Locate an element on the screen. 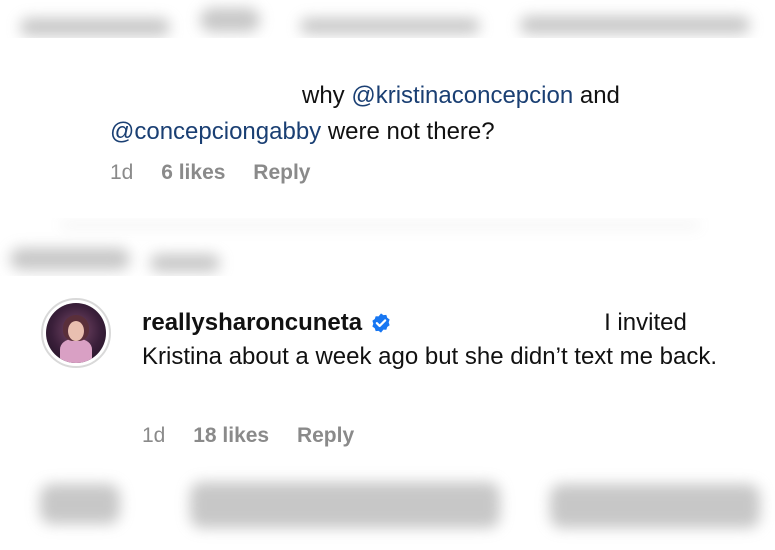 This screenshot has width=775, height=550. comment-2-meta: 1d 18 likes Reply is located at coordinates (259, 436).